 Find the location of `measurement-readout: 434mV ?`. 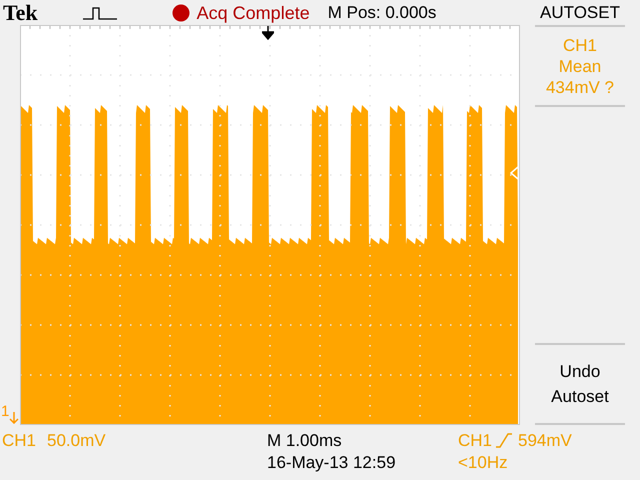

measurement-readout: 434mV ? is located at coordinates (580, 87).